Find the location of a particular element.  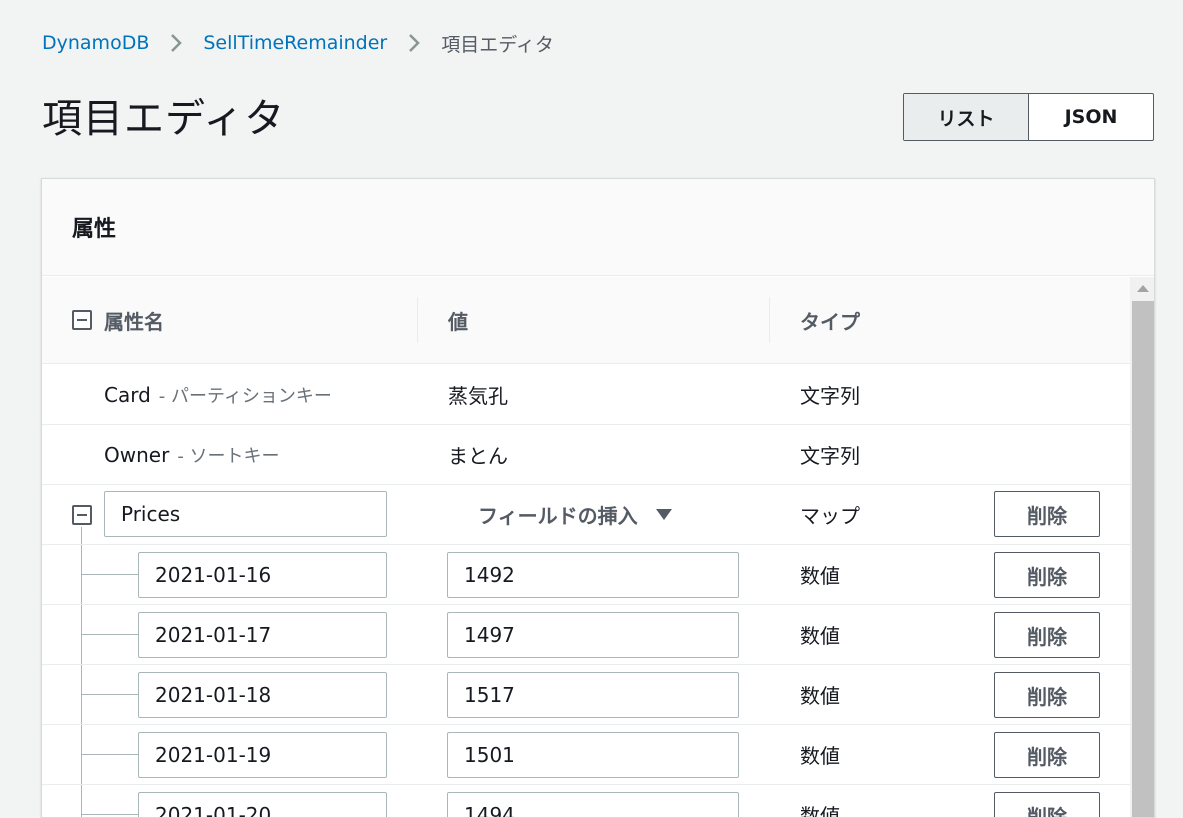

attribute-name: Card is located at coordinates (127, 394).